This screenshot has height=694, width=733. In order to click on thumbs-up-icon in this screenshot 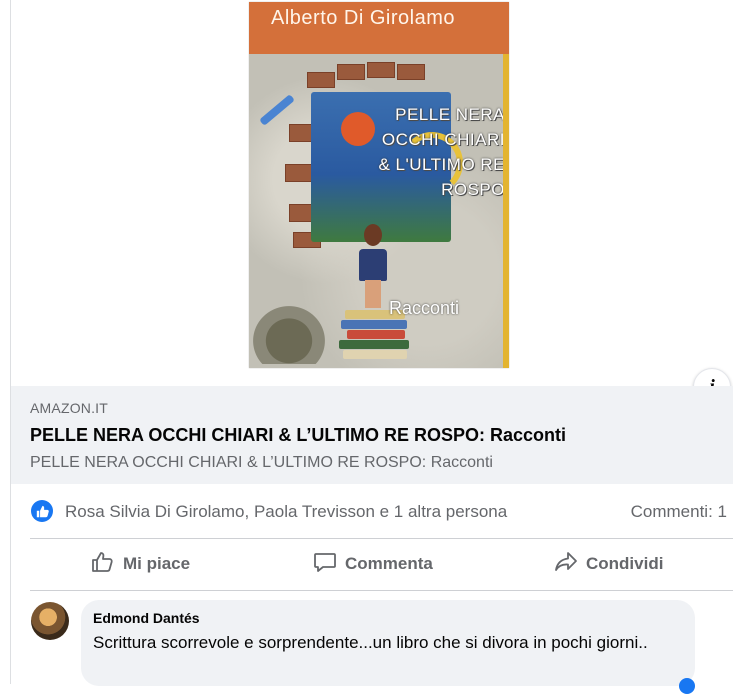, I will do `click(42, 511)`.